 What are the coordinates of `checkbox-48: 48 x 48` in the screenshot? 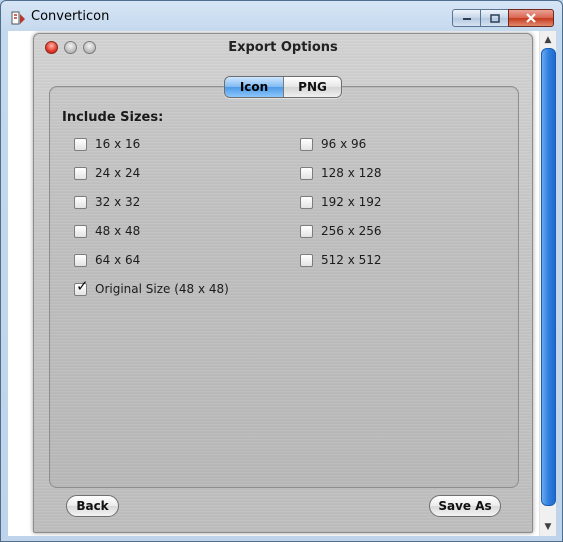 It's located at (107, 231).